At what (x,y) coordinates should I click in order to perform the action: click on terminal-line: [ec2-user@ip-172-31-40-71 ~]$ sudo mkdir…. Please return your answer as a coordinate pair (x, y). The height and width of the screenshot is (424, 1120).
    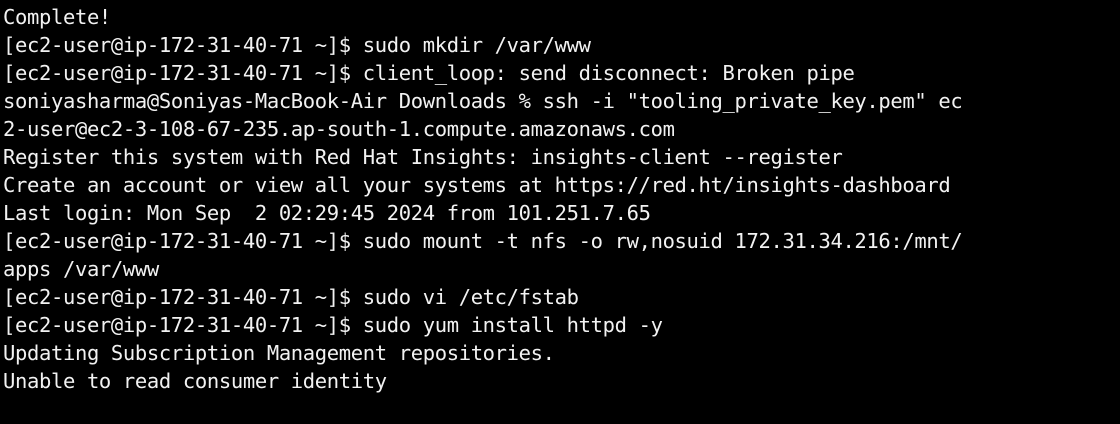
    Looking at the image, I should click on (297, 45).